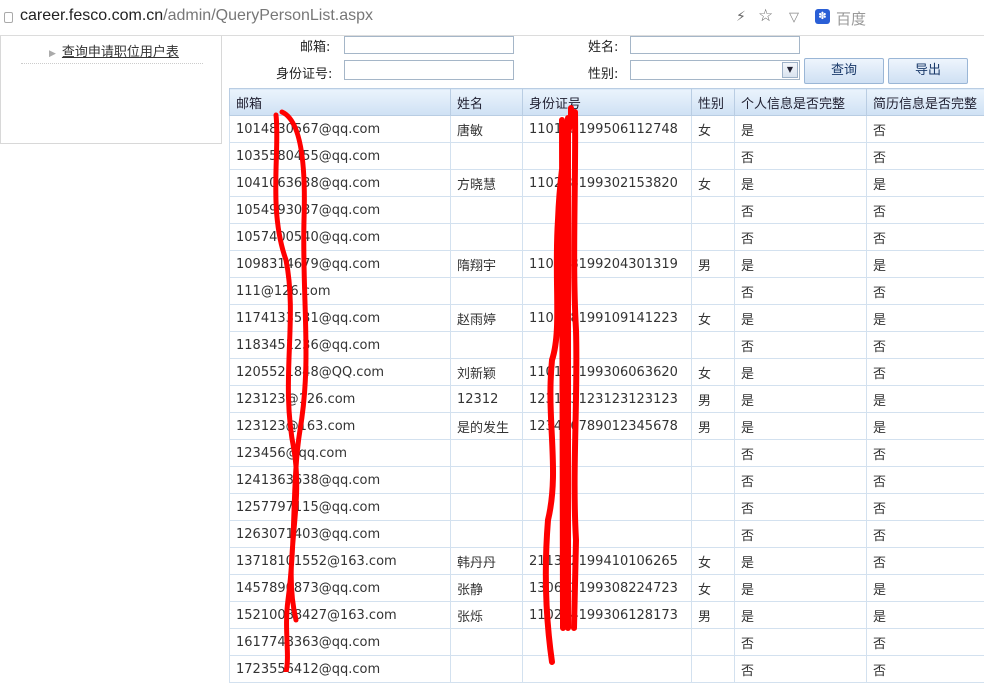 The image size is (984, 683). What do you see at coordinates (487, 183) in the screenshot?
I see `cell-name: 方晓慧` at bounding box center [487, 183].